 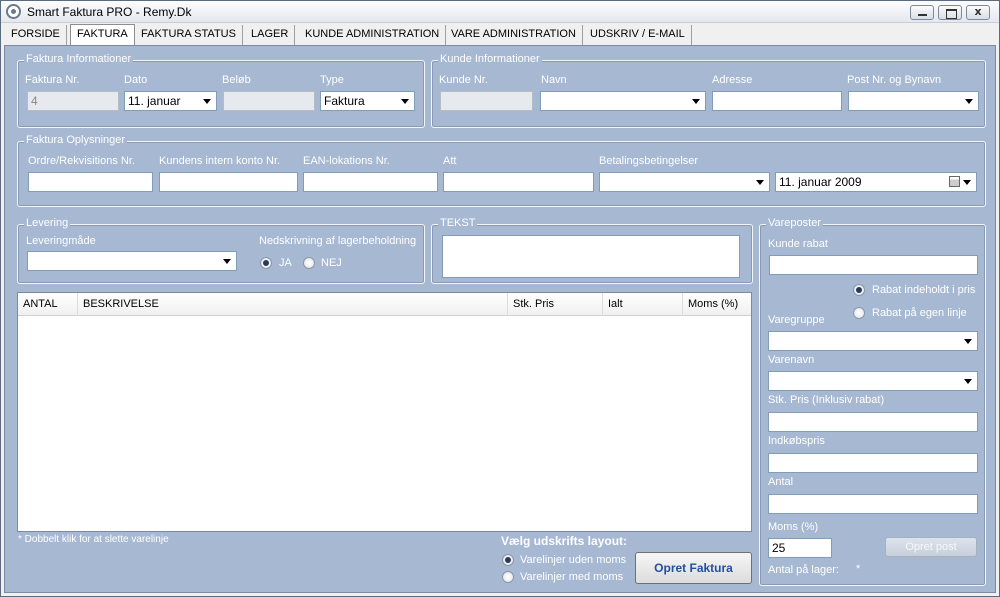 I want to click on col-ialt: Ialt, so click(x=643, y=304).